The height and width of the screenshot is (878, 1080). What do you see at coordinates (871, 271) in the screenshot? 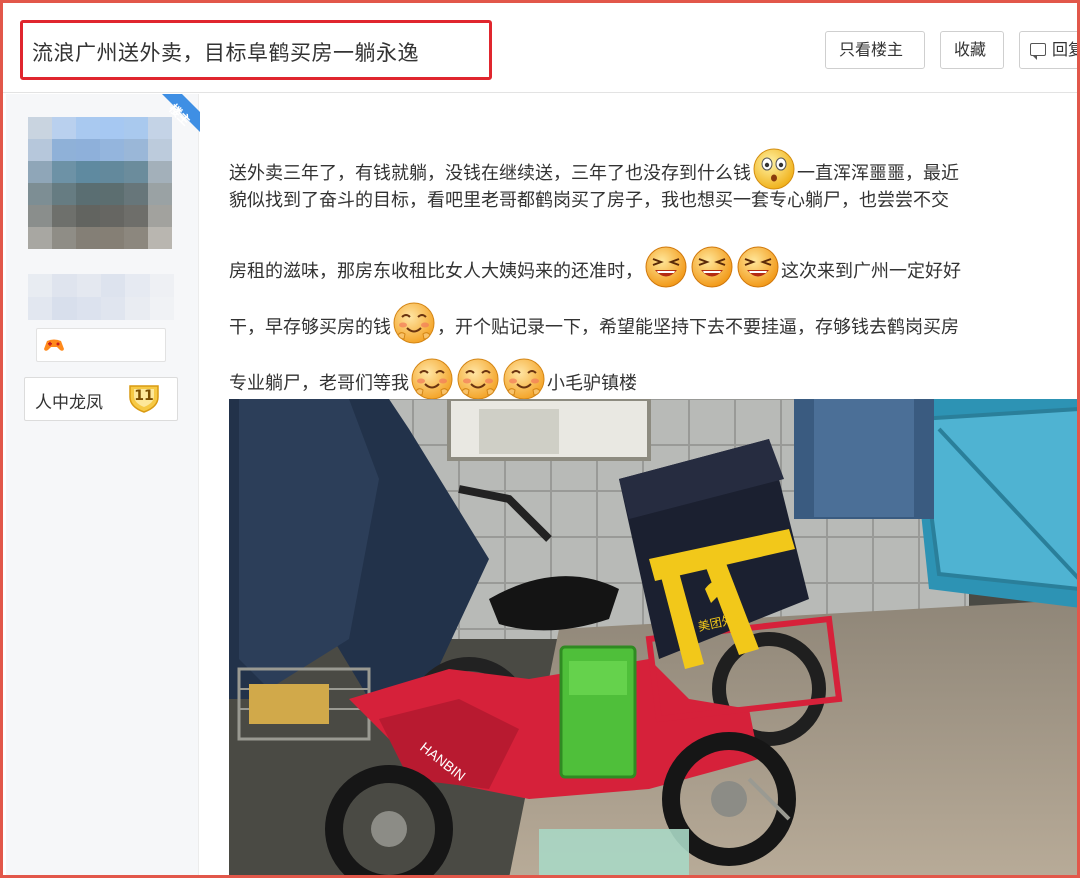
I see `post-text: 这次来到广州一定好好` at bounding box center [871, 271].